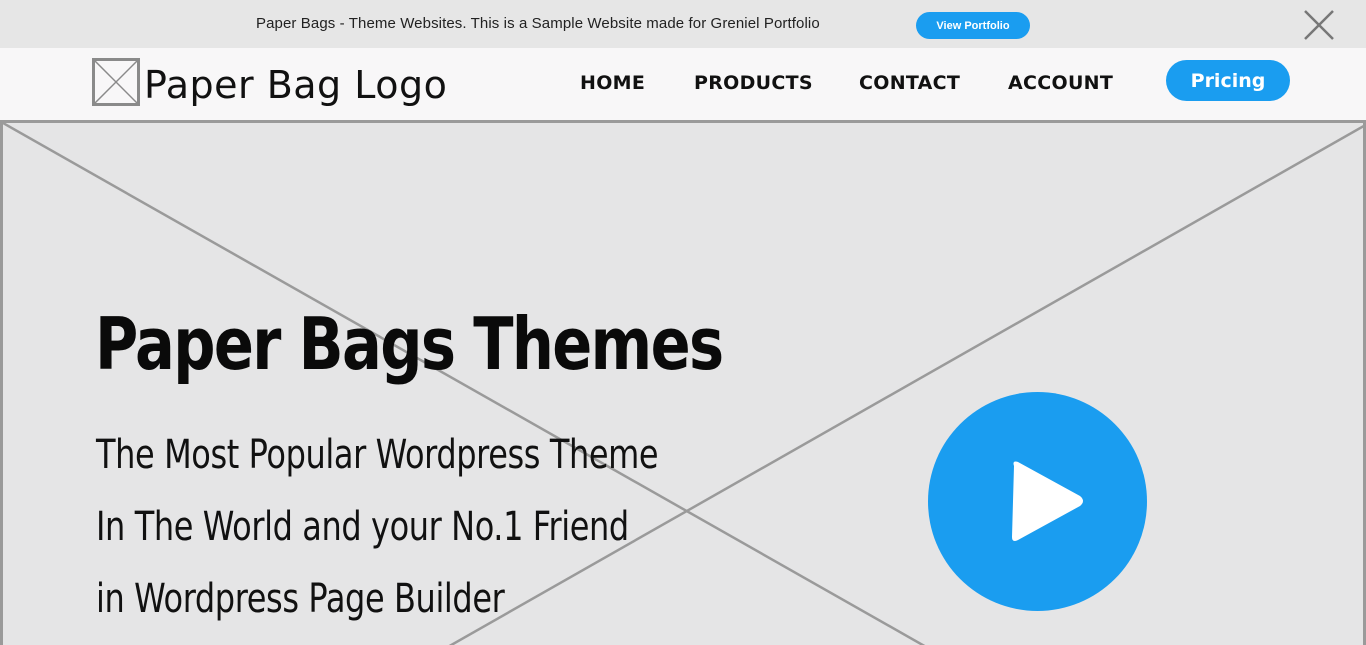  I want to click on pricing-button: Pricing, so click(1228, 80).